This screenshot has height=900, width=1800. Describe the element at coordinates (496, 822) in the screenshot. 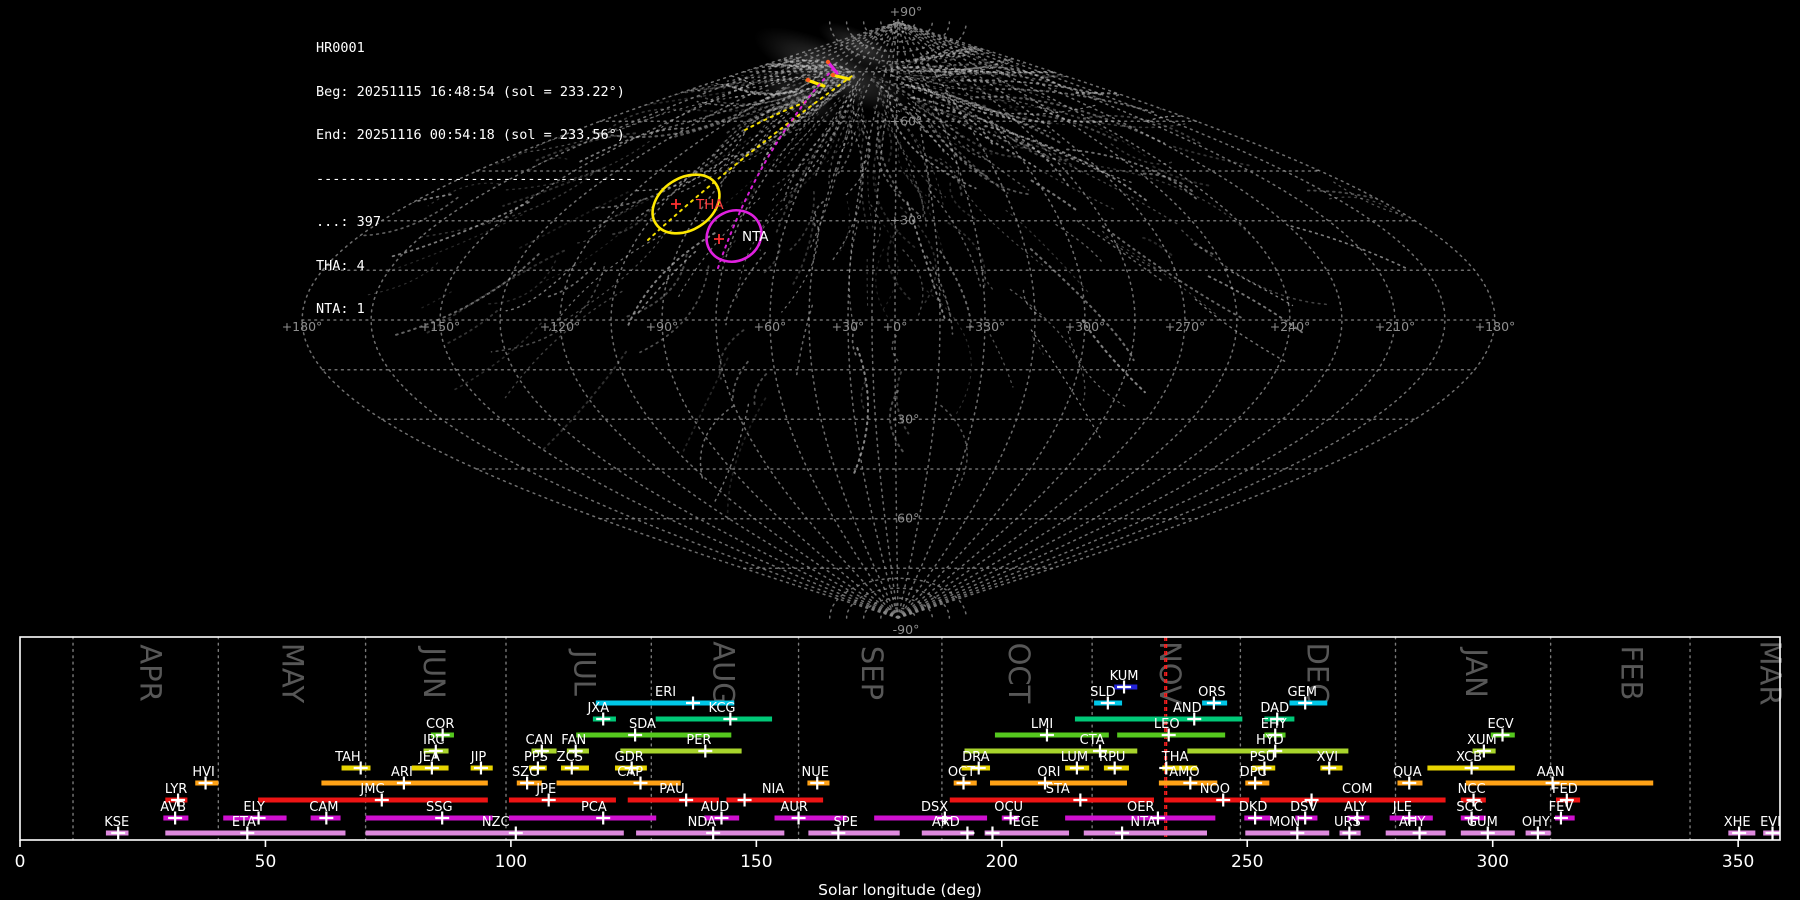

I see `shower-code-NZC: NZC` at that location.